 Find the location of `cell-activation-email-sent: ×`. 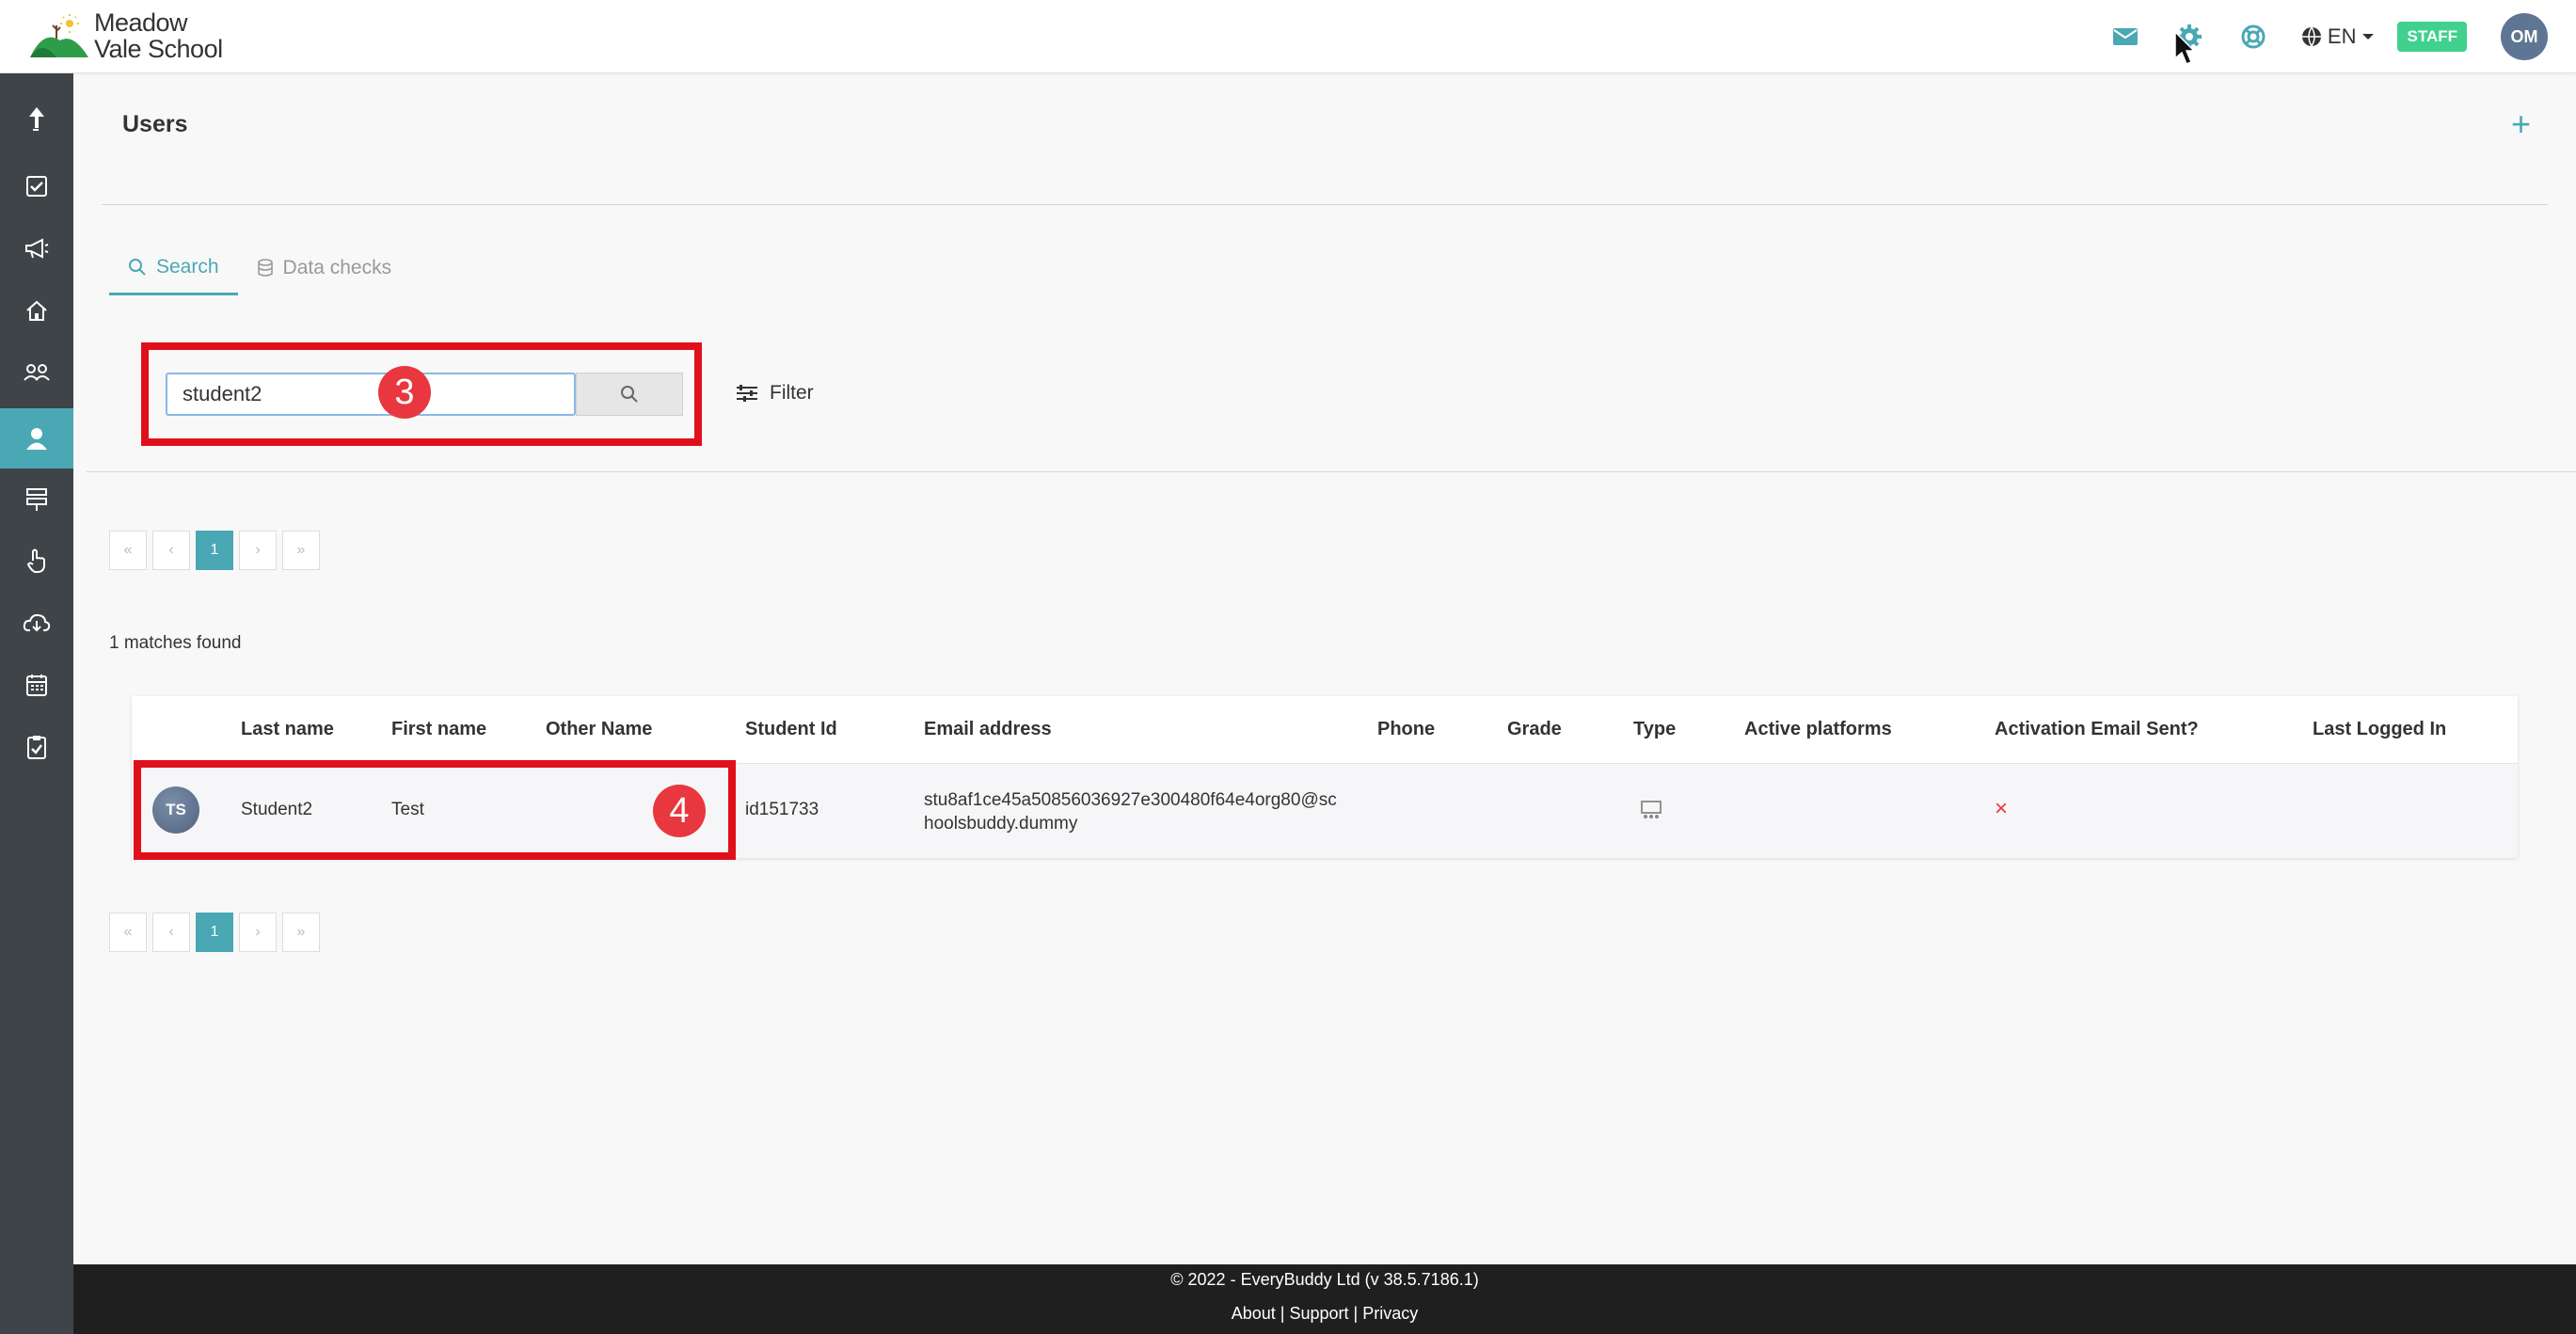

cell-activation-email-sent: × is located at coordinates (2002, 808).